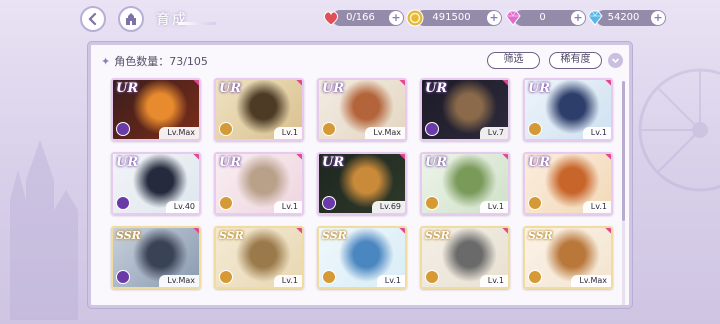 Image resolution: width=720 pixels, height=324 pixels. Describe the element at coordinates (44, 230) in the screenshot. I see `castle-silhouette` at that location.